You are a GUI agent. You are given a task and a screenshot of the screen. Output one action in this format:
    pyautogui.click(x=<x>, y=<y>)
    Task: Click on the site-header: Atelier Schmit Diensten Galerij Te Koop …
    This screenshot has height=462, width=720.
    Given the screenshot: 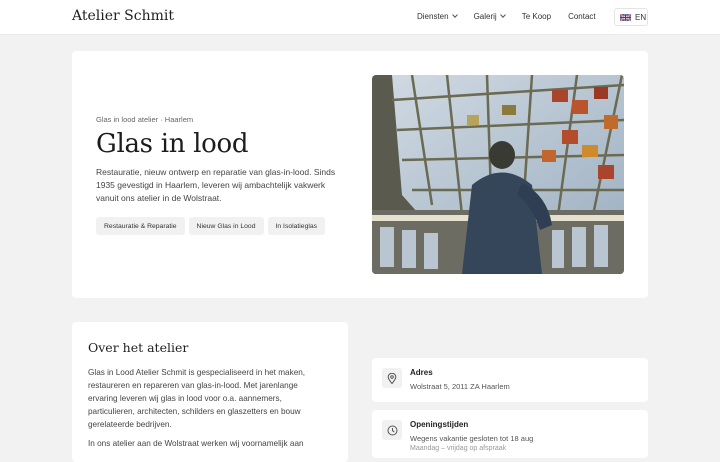 What is the action you would take?
    pyautogui.click(x=360, y=17)
    